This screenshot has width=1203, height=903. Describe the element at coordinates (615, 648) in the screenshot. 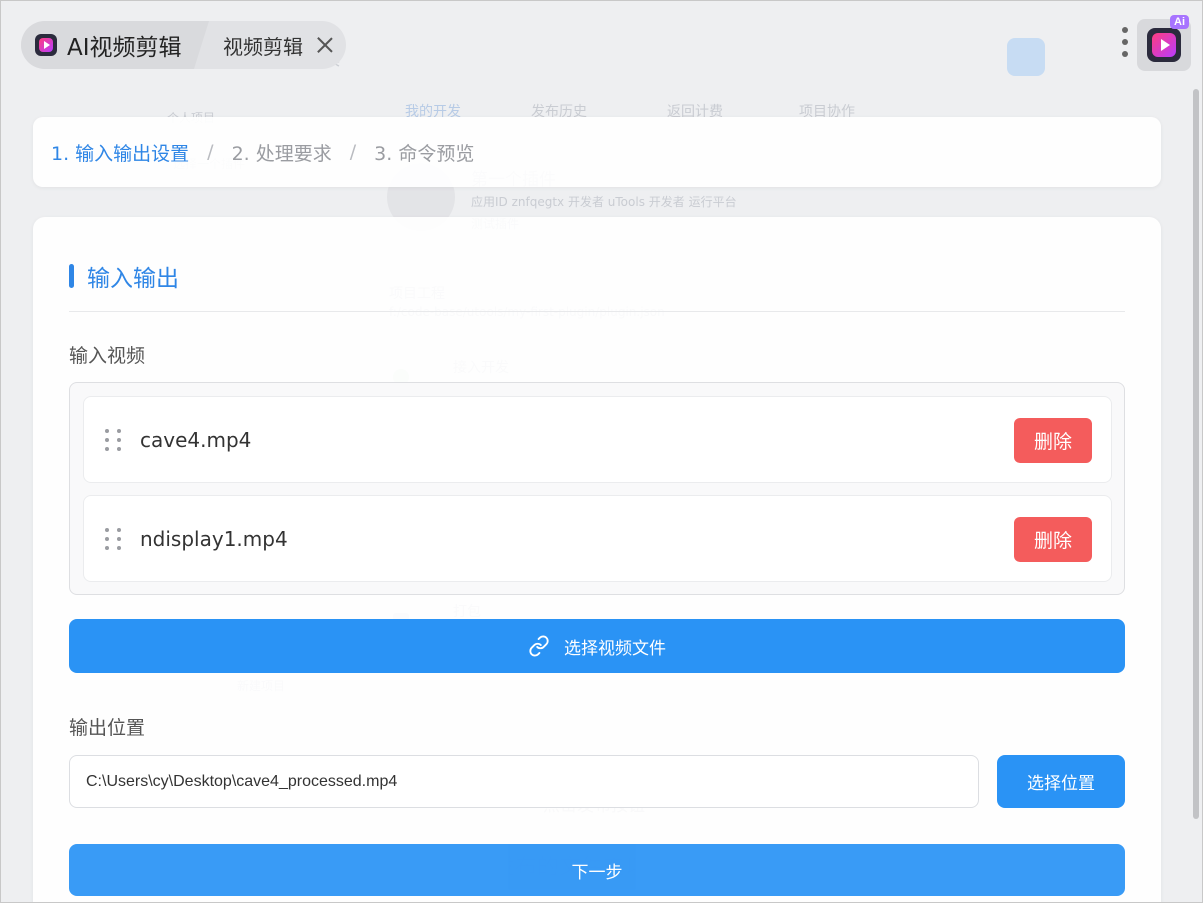

I see `select-video-files-label: 选择视频文件` at that location.